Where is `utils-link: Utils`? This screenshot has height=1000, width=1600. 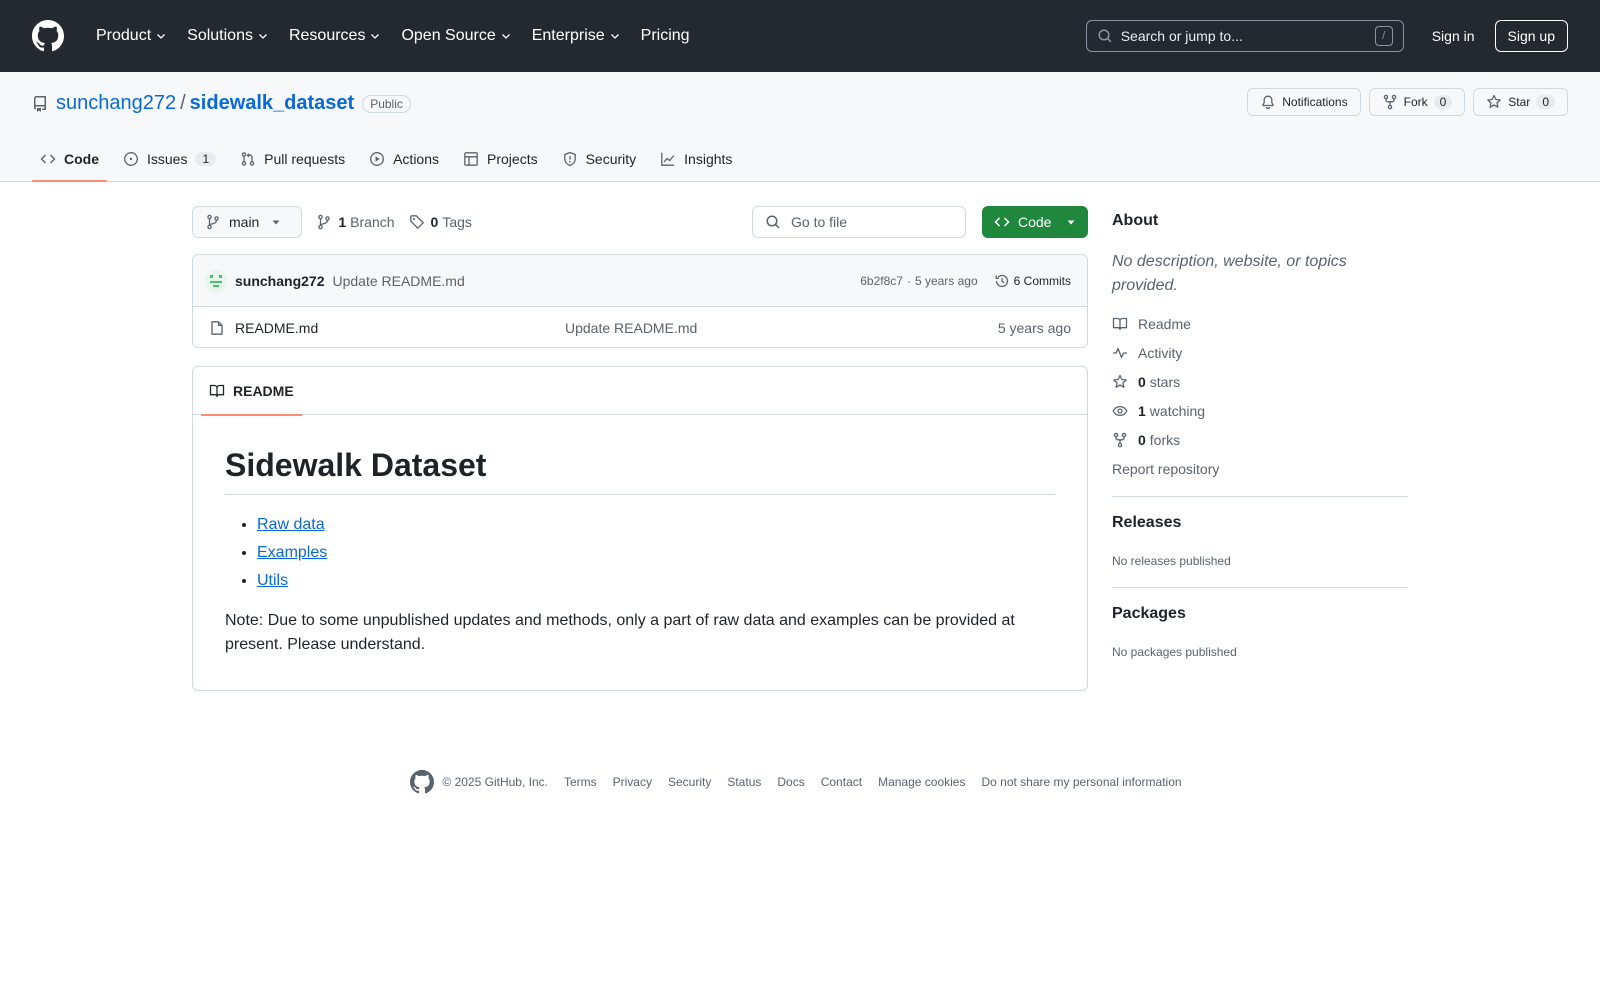
utils-link: Utils is located at coordinates (272, 580).